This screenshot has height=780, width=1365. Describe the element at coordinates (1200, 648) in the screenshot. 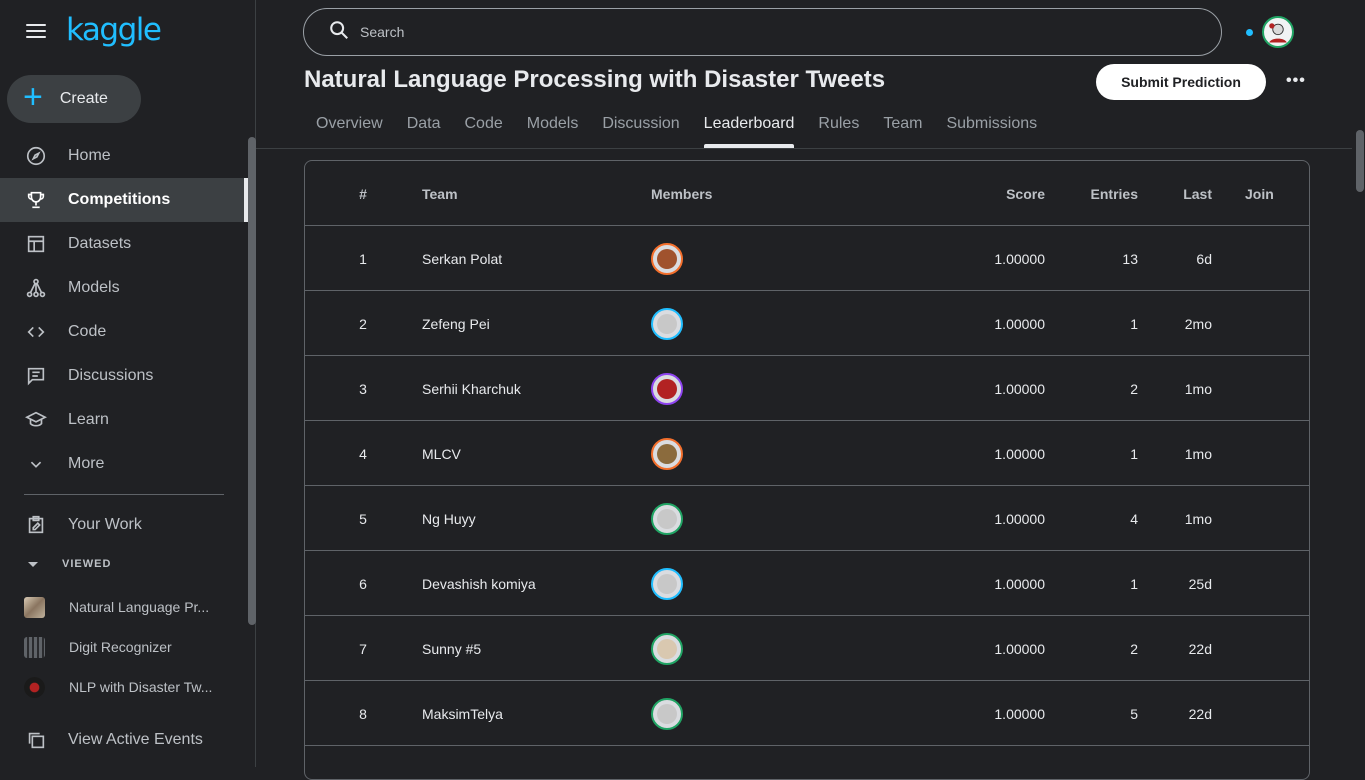

I see `last-cell: 22d` at that location.